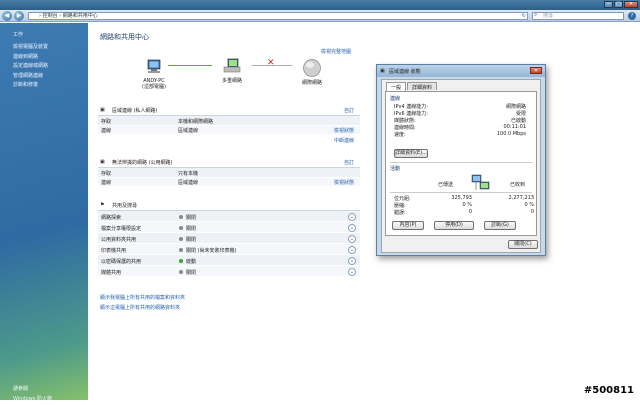  Describe the element at coordinates (405, 121) in the screenshot. I see `conn-key: 媒體狀態:` at that location.